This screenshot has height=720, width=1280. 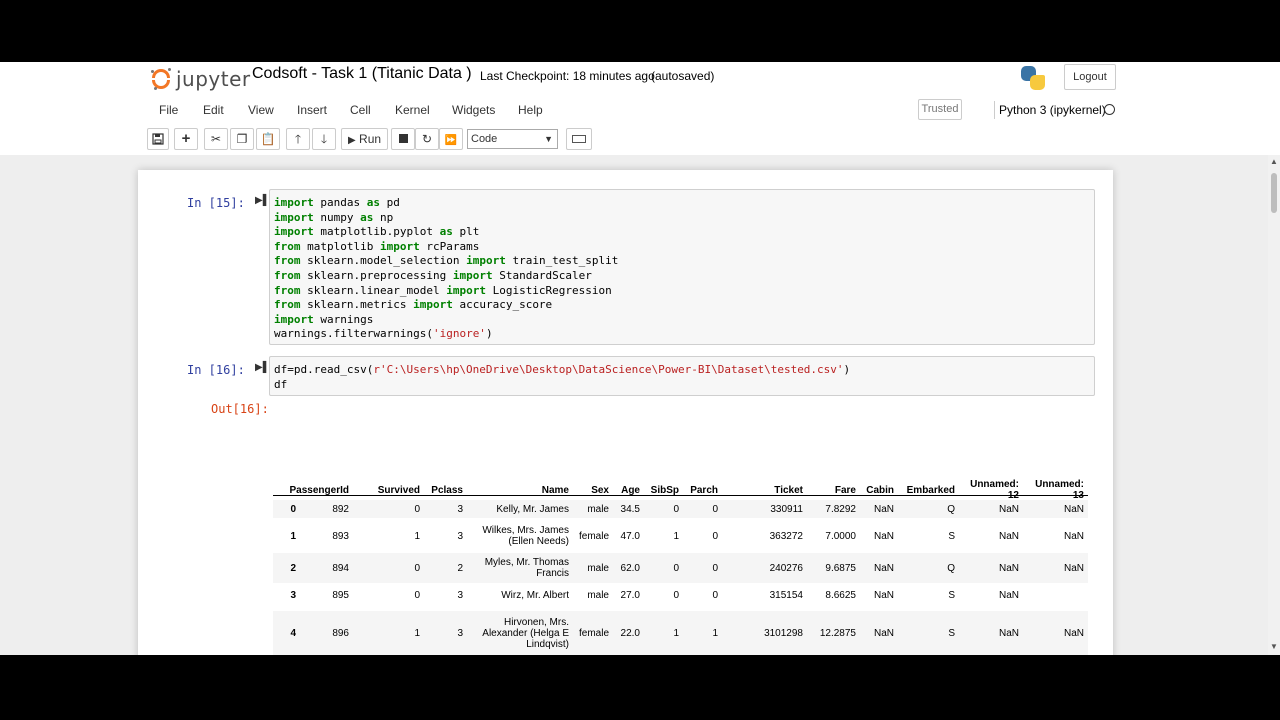 What do you see at coordinates (512, 139) in the screenshot?
I see `cell-type-select: Code ▼` at bounding box center [512, 139].